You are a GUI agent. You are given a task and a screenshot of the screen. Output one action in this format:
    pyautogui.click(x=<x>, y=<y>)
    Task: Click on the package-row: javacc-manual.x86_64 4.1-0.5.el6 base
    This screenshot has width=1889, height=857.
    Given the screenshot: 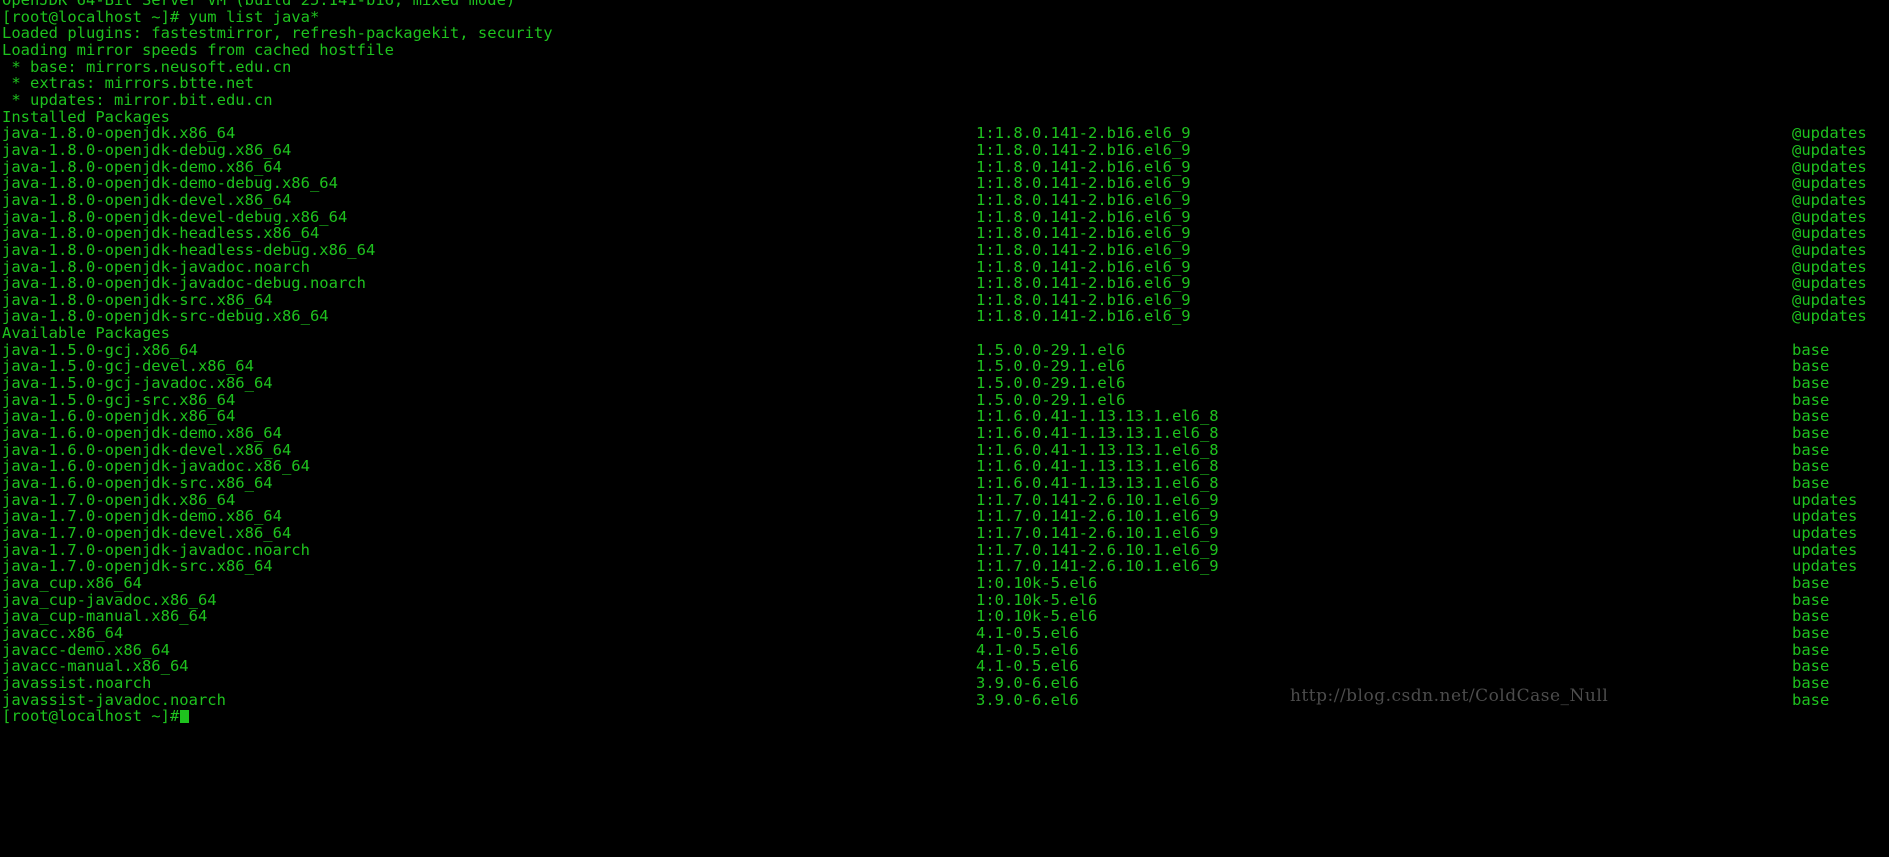 What is the action you would take?
    pyautogui.click(x=944, y=666)
    